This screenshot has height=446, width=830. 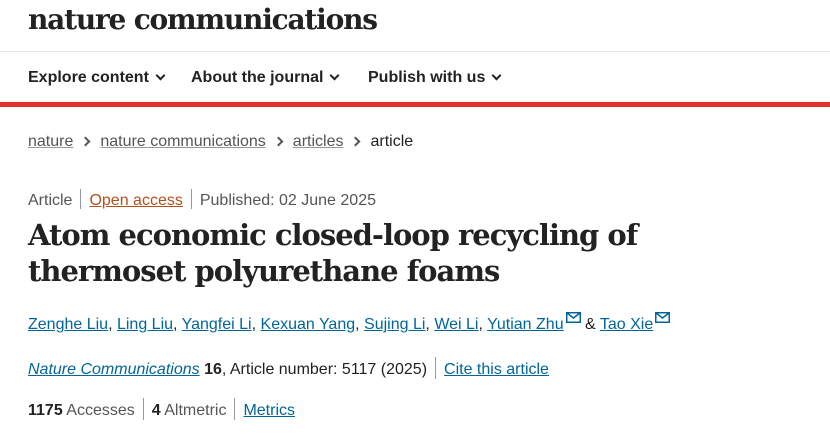 What do you see at coordinates (392, 141) in the screenshot?
I see `breadcrumb-current: article` at bounding box center [392, 141].